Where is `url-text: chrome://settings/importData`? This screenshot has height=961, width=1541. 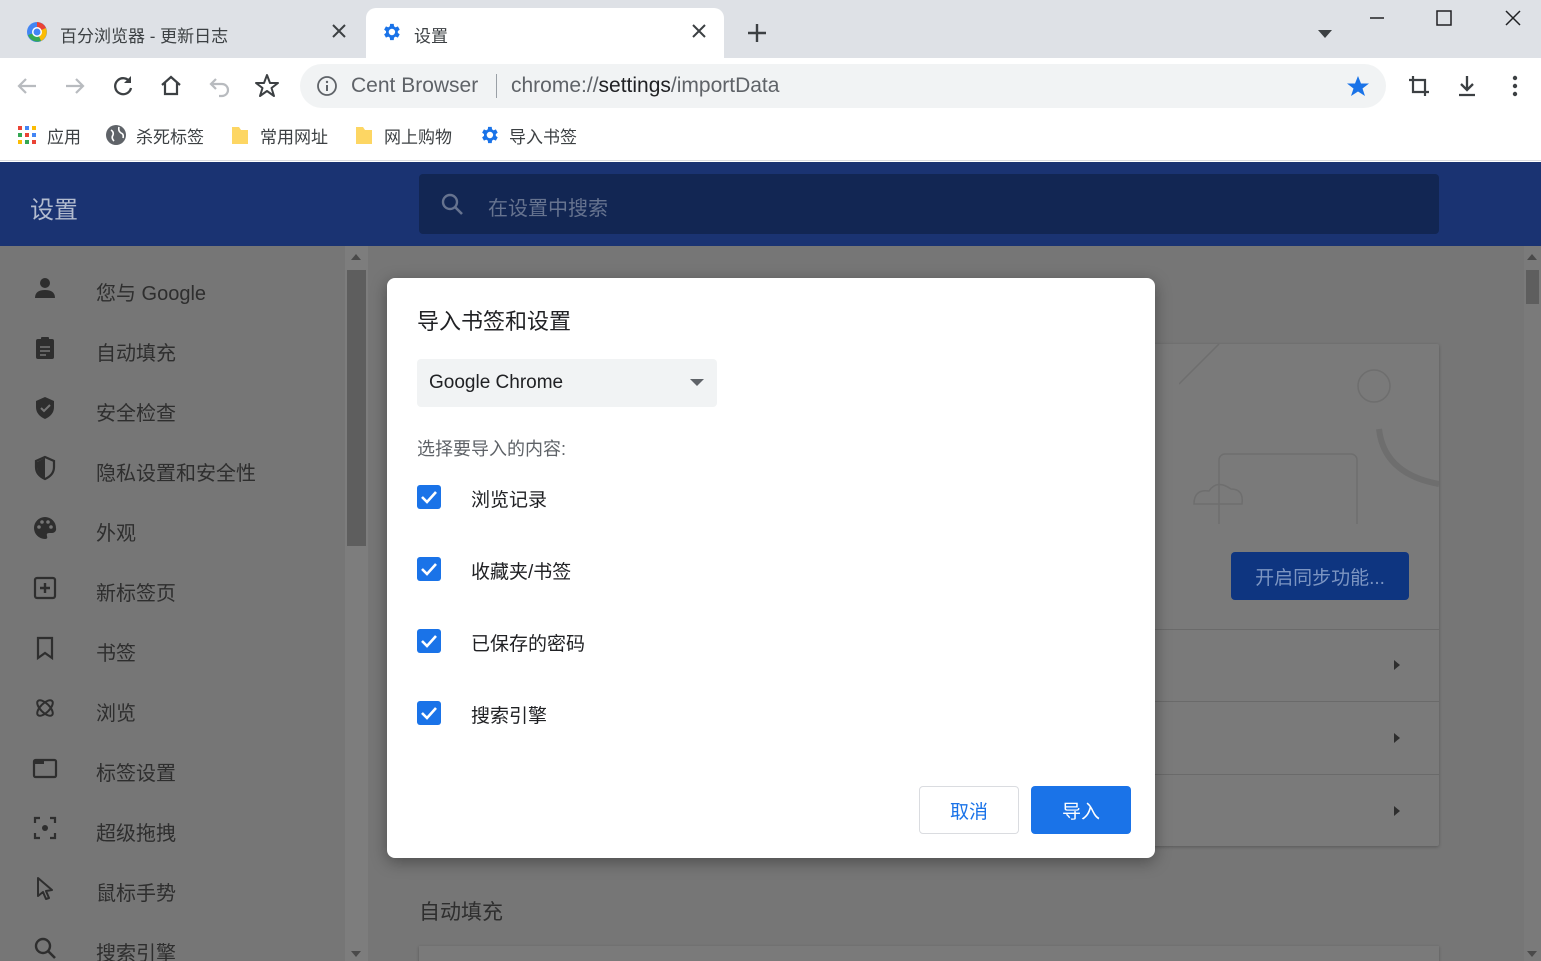
url-text: chrome://settings/importData is located at coordinates (645, 86).